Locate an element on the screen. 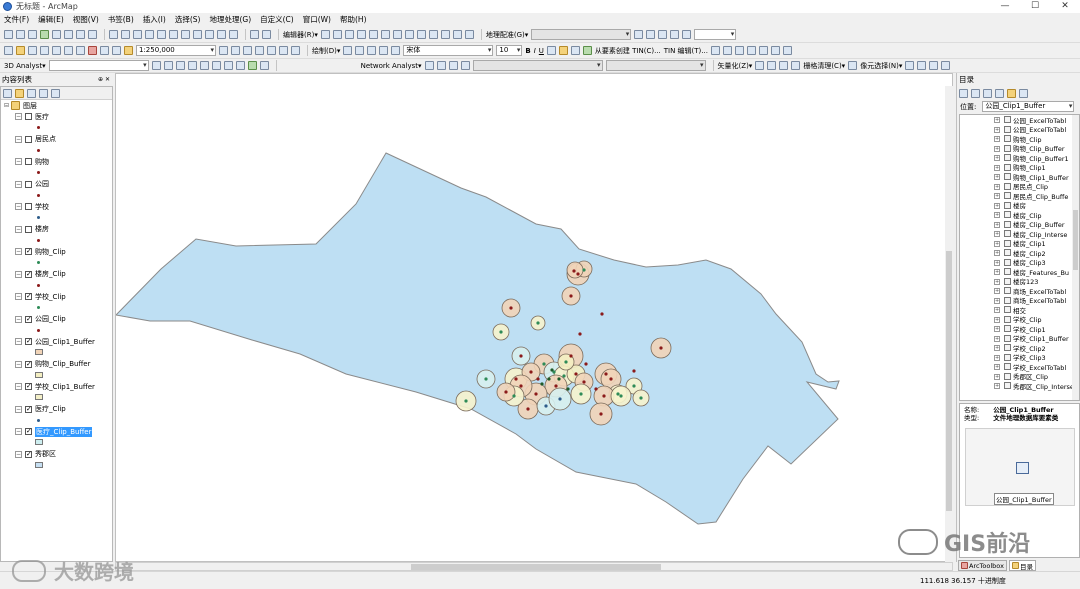 The image size is (1080, 589). undo-icon is located at coordinates (104, 50).